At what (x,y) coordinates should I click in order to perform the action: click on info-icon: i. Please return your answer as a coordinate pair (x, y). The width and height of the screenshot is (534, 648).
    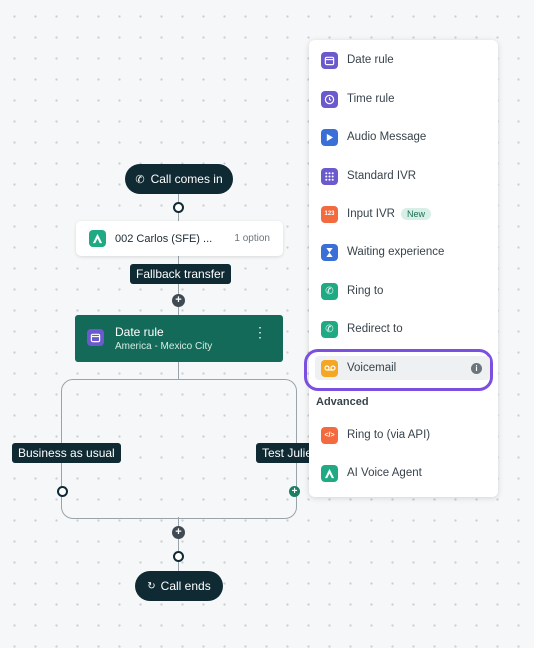
    Looking at the image, I should click on (476, 368).